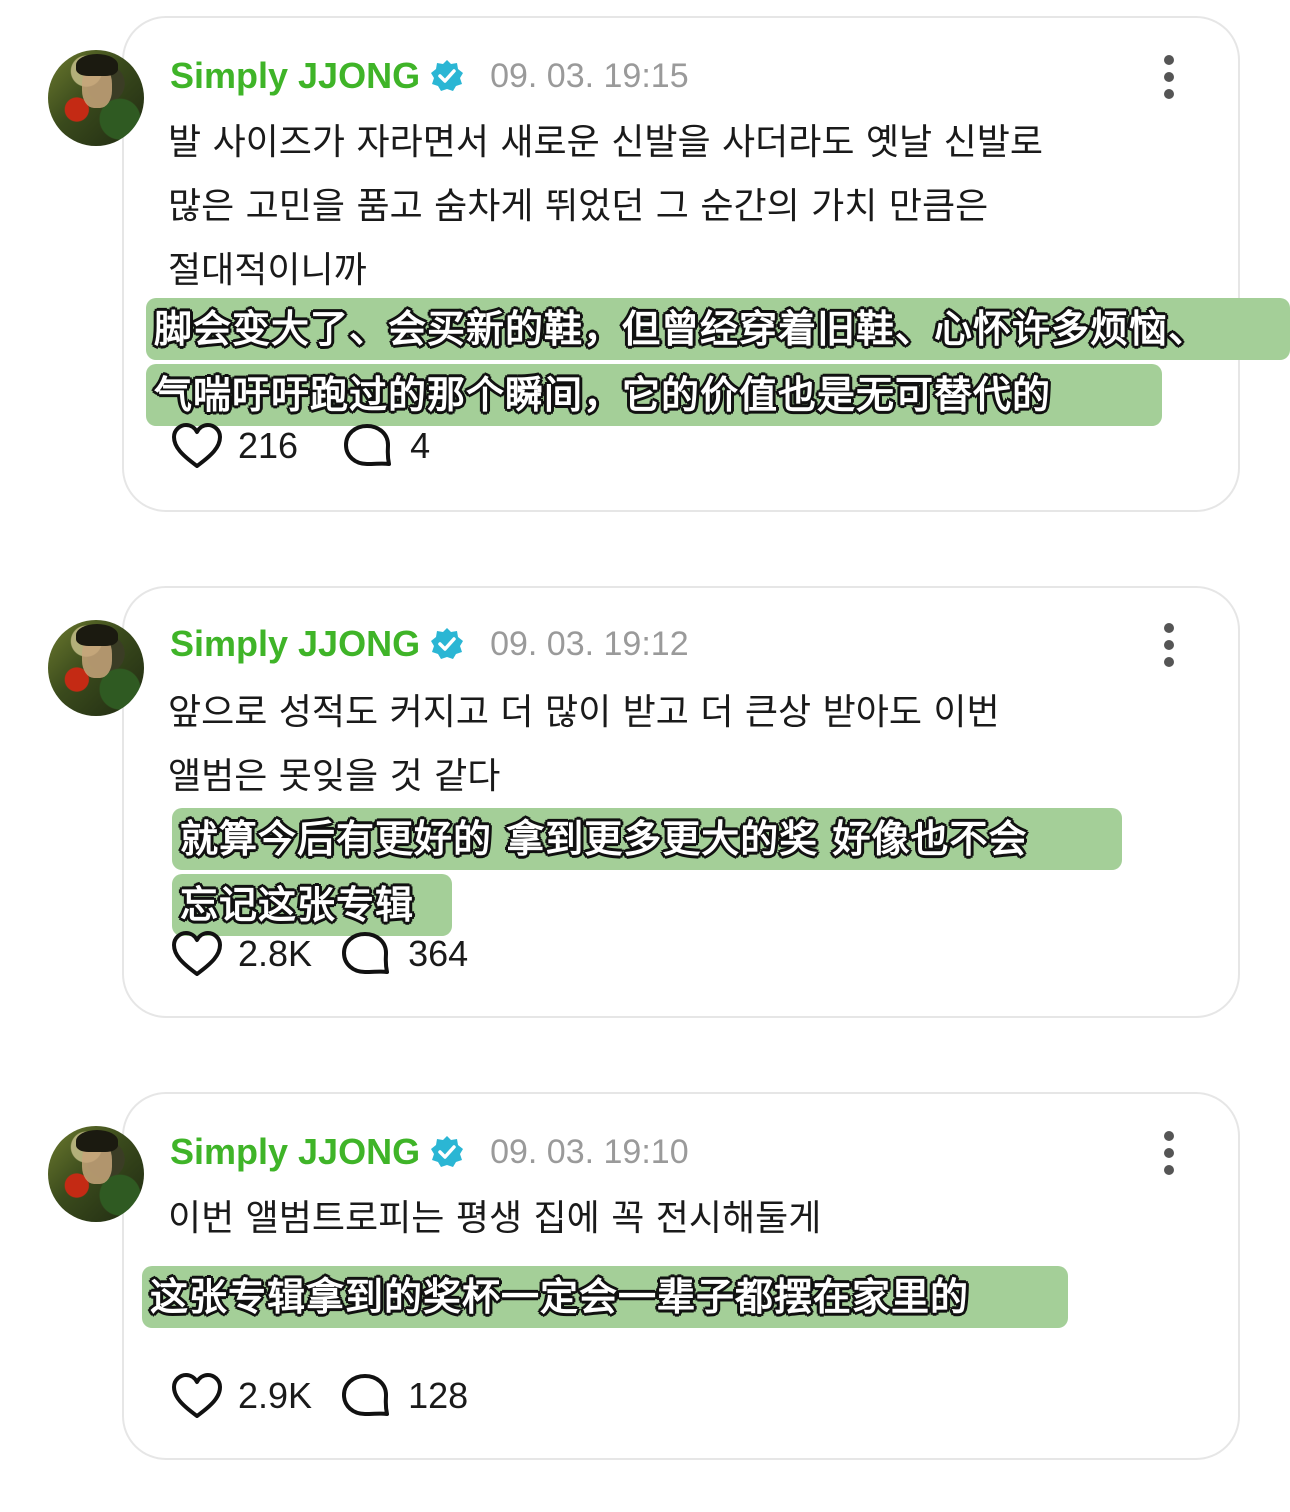 The image size is (1290, 1512). What do you see at coordinates (429, 644) in the screenshot?
I see `post-header: Simply JJONG 09. 03. 19:12` at bounding box center [429, 644].